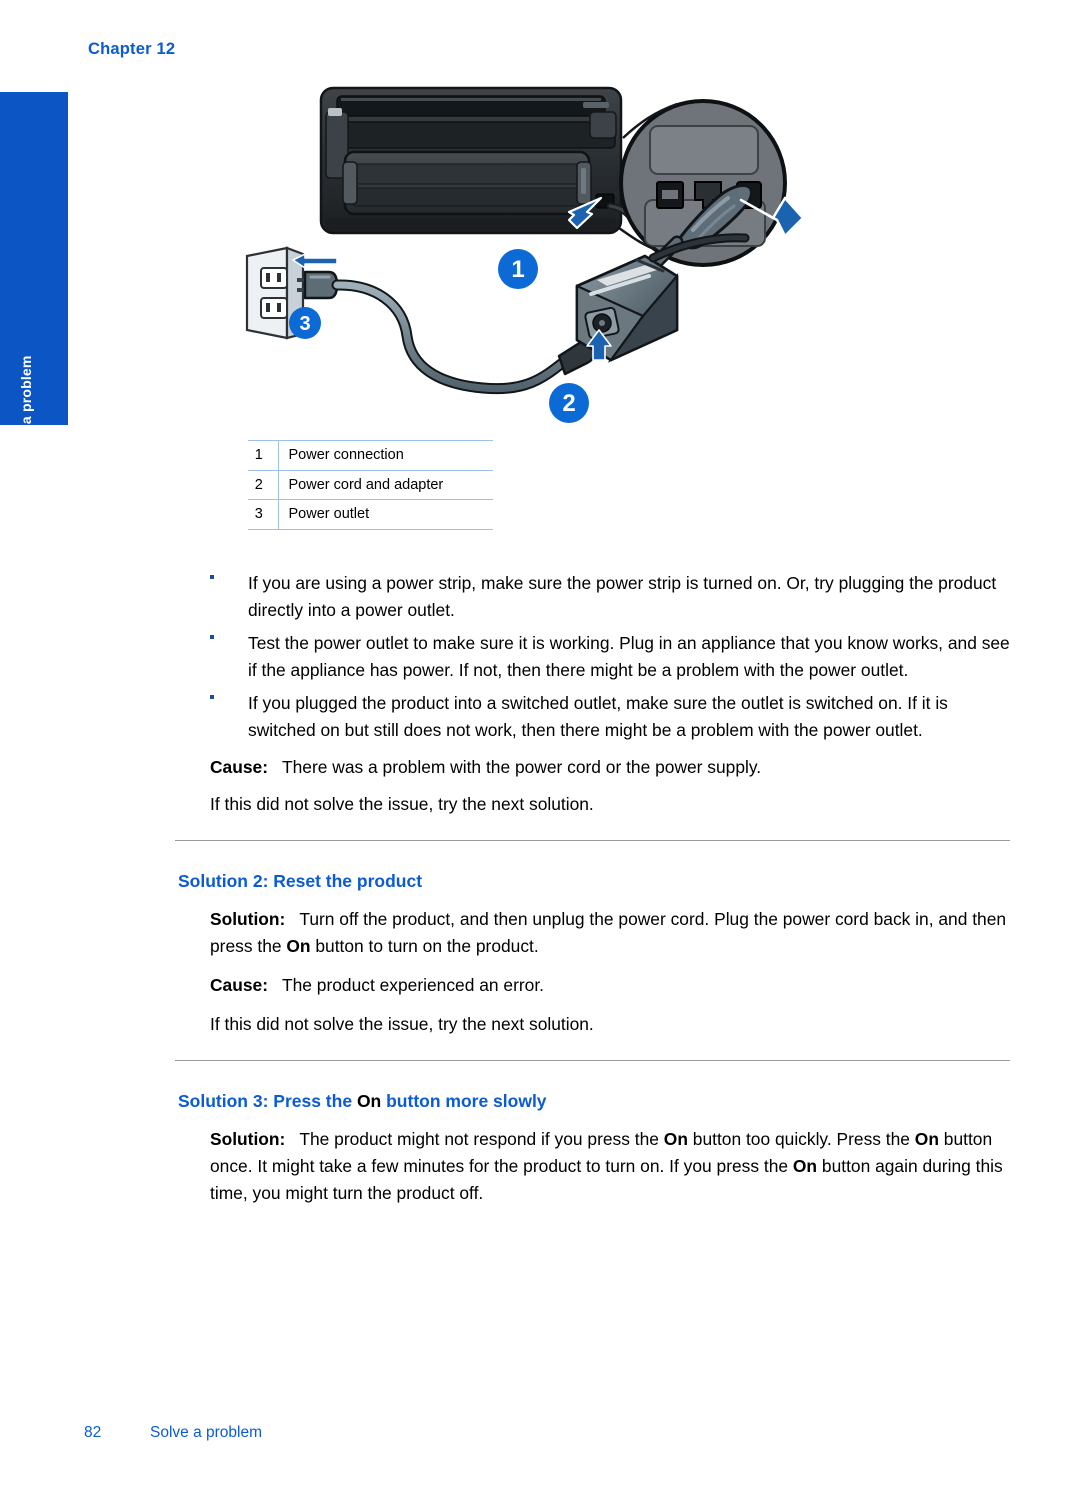 The width and height of the screenshot is (1080, 1495). I want to click on solution-text-part-2: button to turn on the product., so click(424, 945).